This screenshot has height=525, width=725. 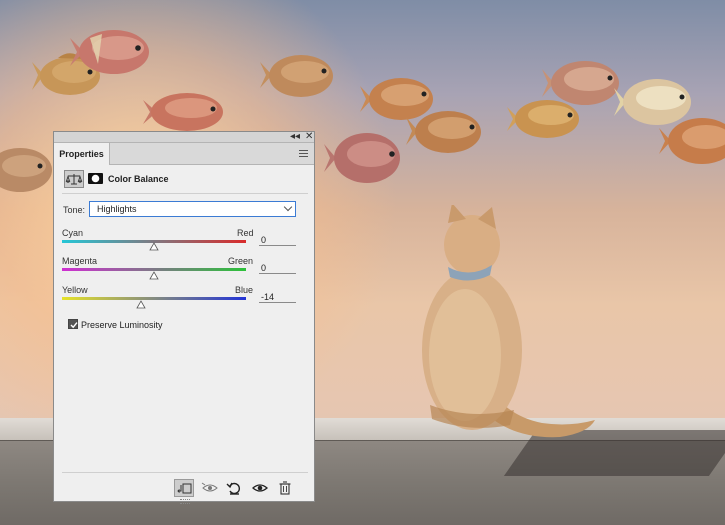 I want to click on panel-bottom-toolbar, so click(x=184, y=488).